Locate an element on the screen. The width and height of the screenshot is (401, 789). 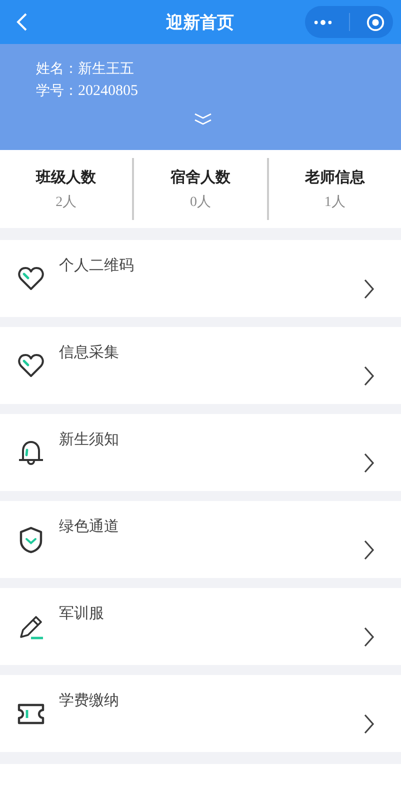
menu-label: 信息采集 is located at coordinates (89, 352).